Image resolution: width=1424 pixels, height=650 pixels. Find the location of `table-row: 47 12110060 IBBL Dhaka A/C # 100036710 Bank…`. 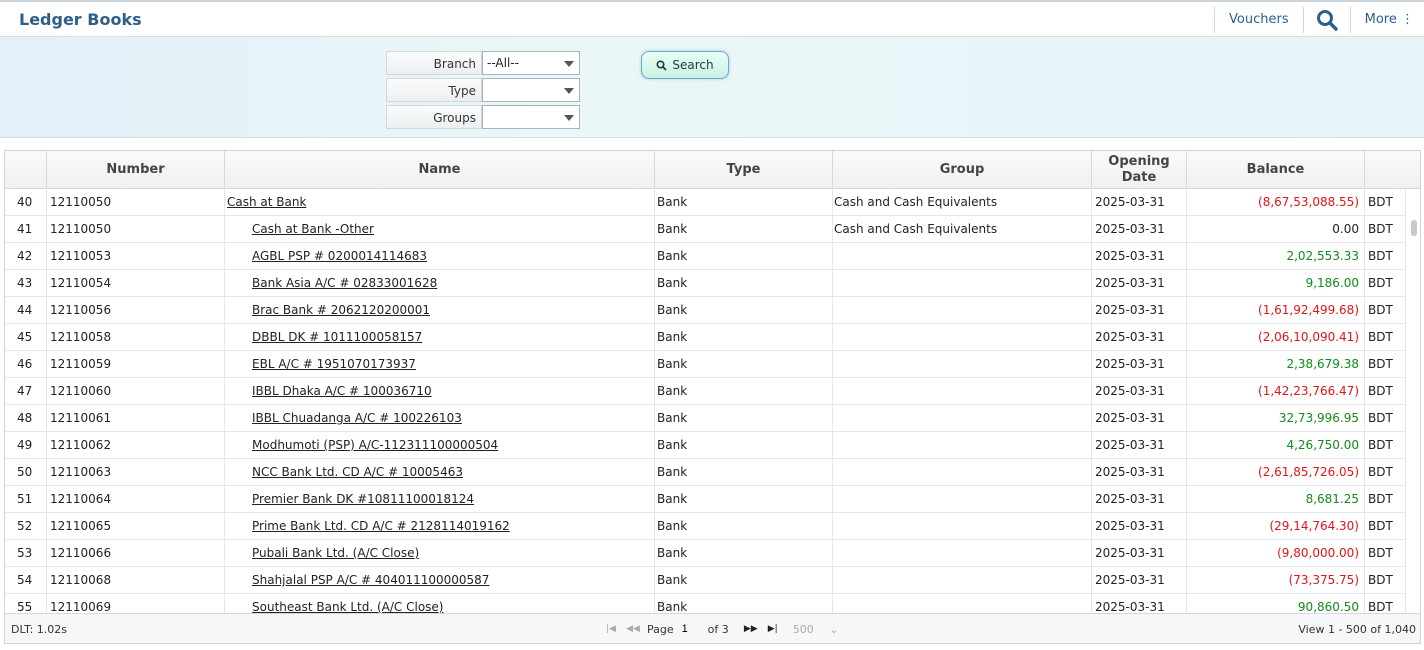

table-row: 47 12110060 IBBL Dhaka A/C # 100036710 Bank… is located at coordinates (705, 391).